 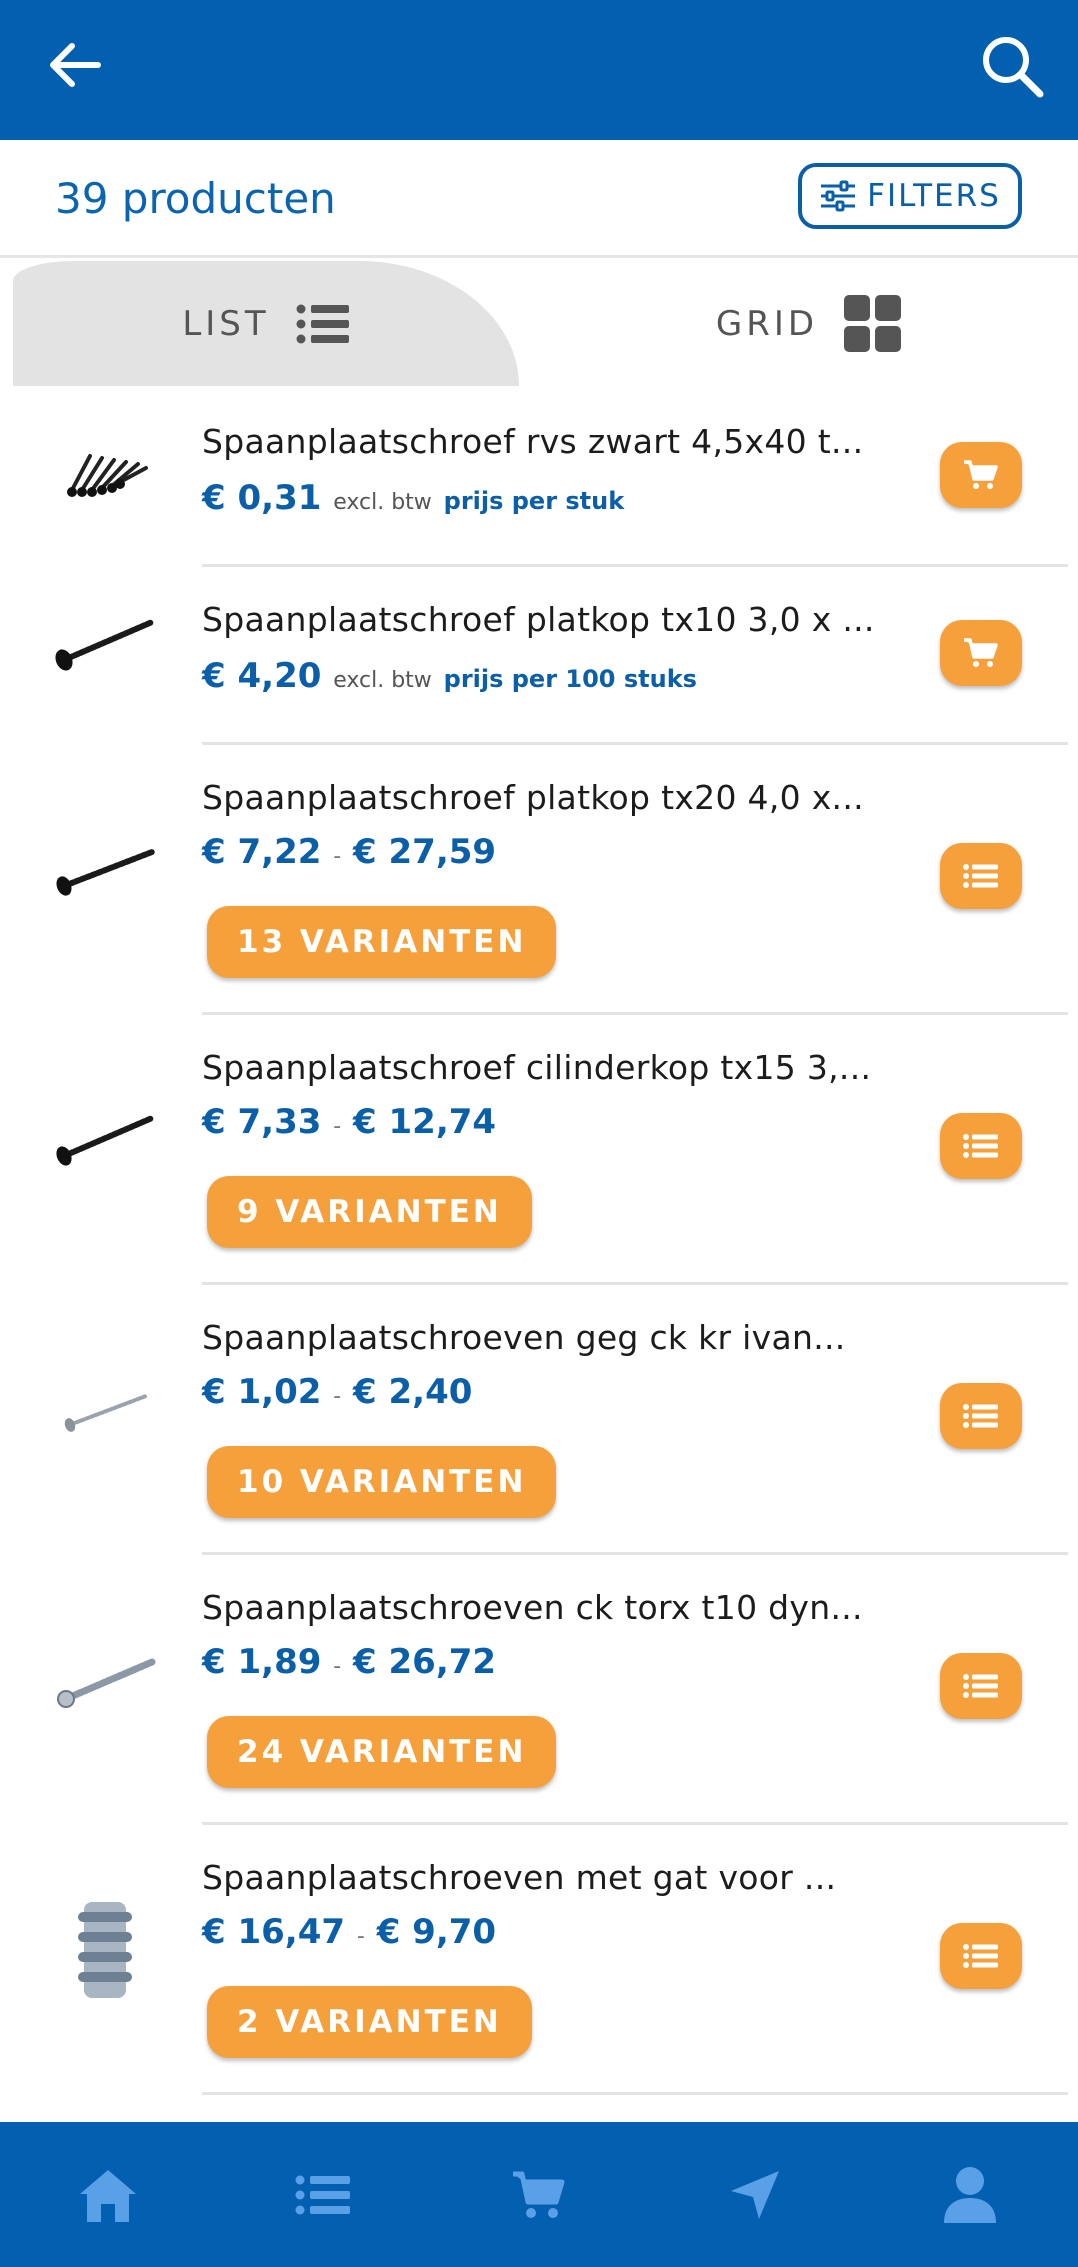 What do you see at coordinates (262, 1122) in the screenshot?
I see `price-from: € 7,33` at bounding box center [262, 1122].